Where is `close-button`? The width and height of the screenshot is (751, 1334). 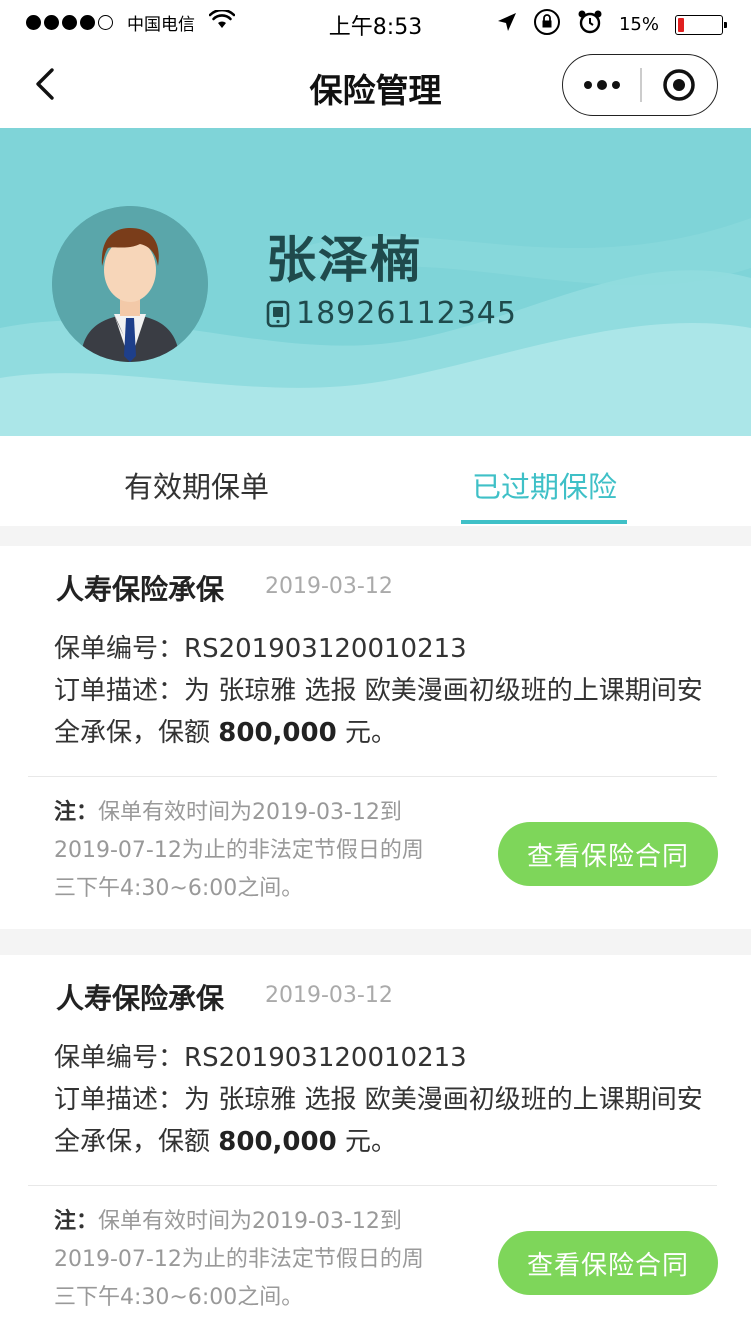 close-button is located at coordinates (679, 85).